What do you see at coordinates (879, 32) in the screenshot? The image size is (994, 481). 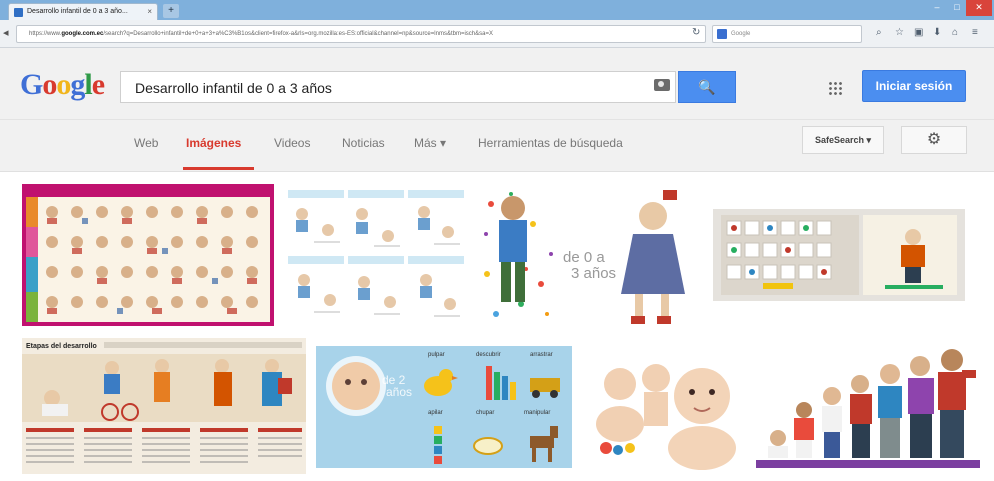 I see `magnifier-icon: ⌕` at bounding box center [879, 32].